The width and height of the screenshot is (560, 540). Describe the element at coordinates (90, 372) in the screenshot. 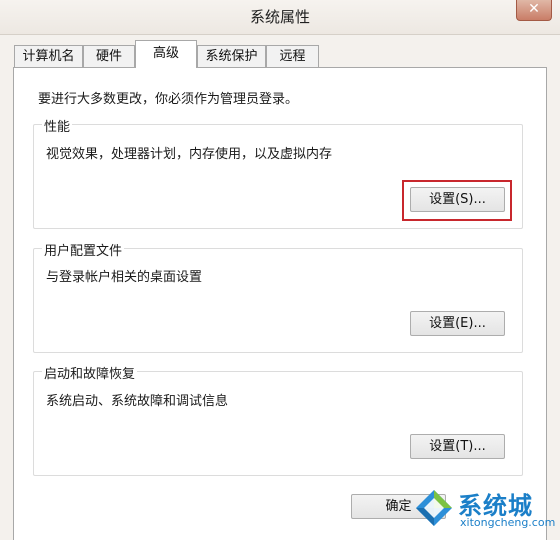

I see `startup-recovery-title: 启动和故障恢复` at that location.